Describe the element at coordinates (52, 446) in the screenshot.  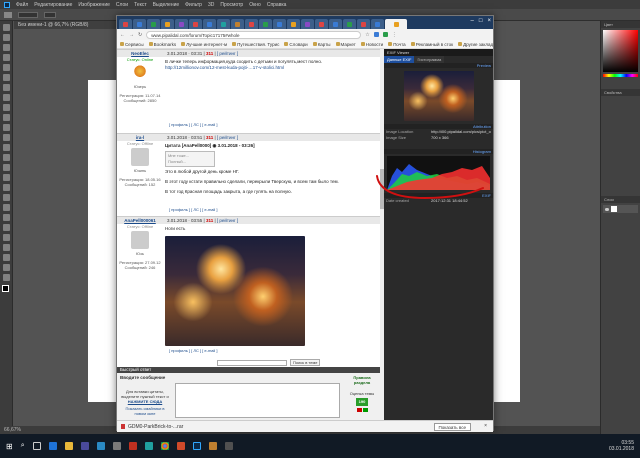
I see `edge-icon` at that location.